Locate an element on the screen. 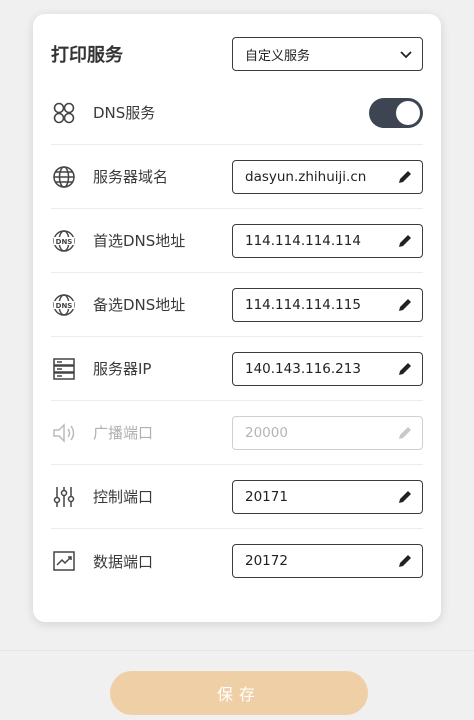 The height and width of the screenshot is (720, 474). speaker-icon is located at coordinates (64, 433).